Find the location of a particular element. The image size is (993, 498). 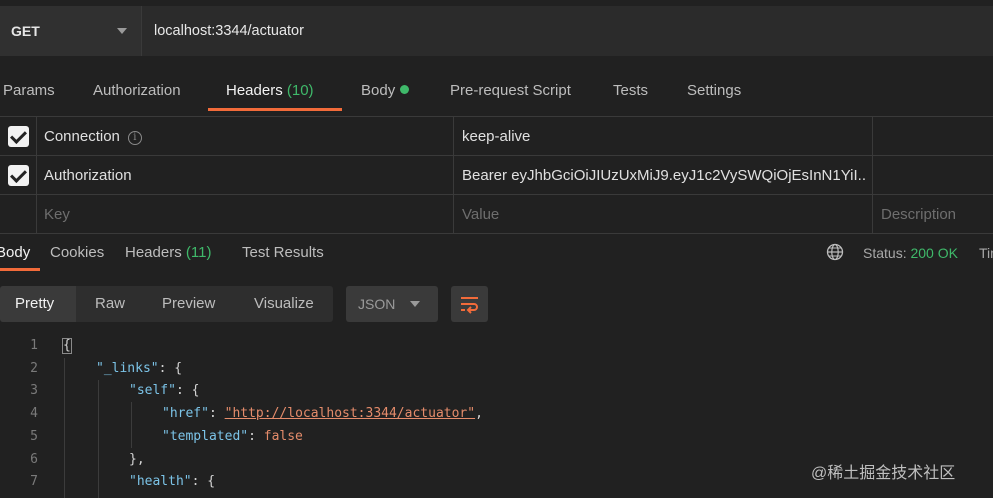

header-key: Connection is located at coordinates (82, 136).